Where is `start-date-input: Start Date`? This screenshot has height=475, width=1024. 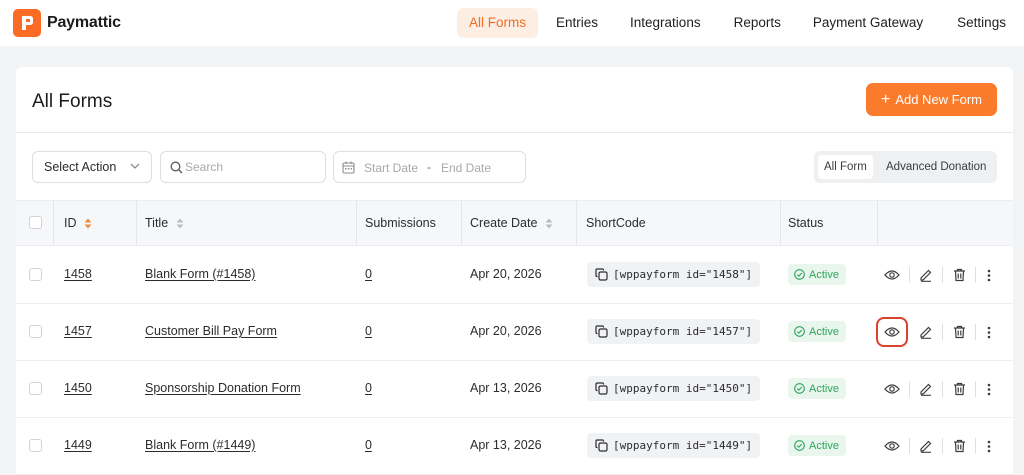
start-date-input: Start Date is located at coordinates (391, 168).